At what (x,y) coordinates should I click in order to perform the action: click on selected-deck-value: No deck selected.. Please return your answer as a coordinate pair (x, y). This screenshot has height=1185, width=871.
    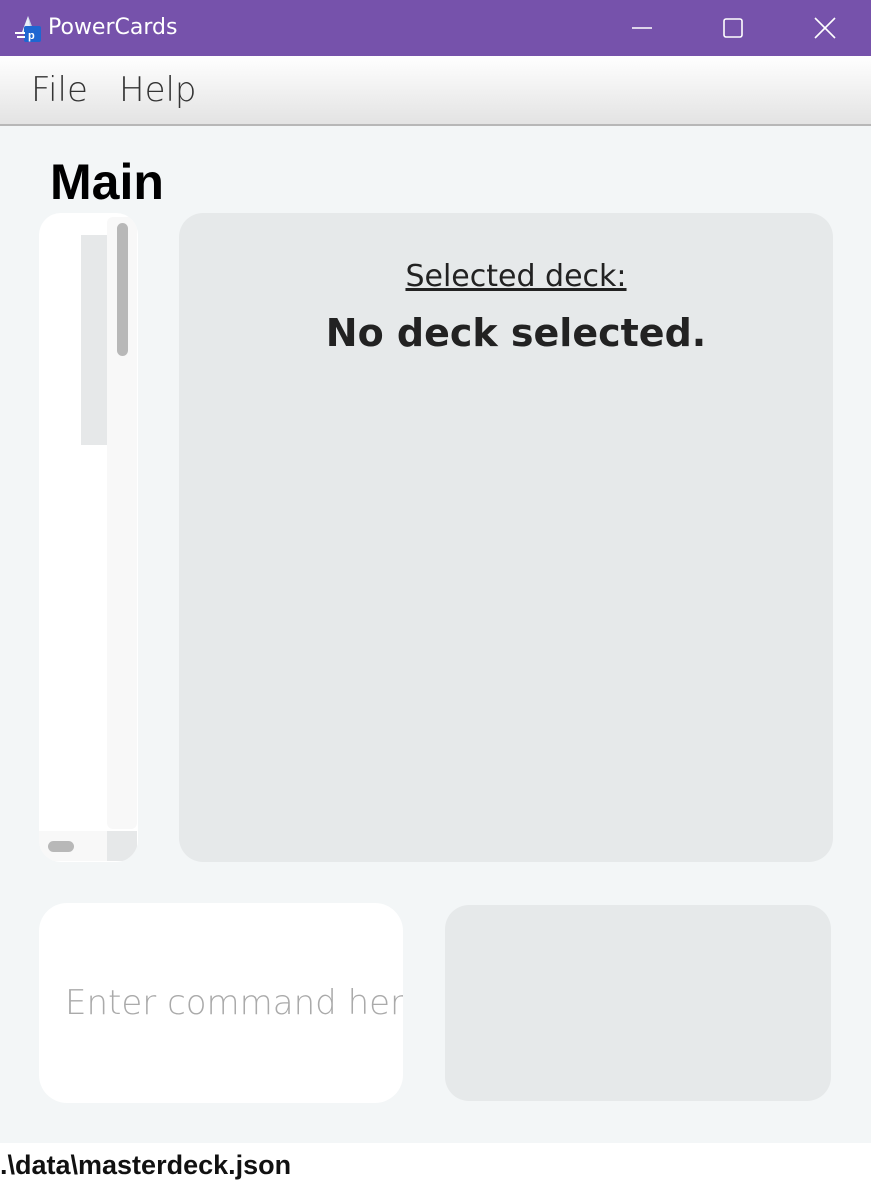
    Looking at the image, I should click on (516, 333).